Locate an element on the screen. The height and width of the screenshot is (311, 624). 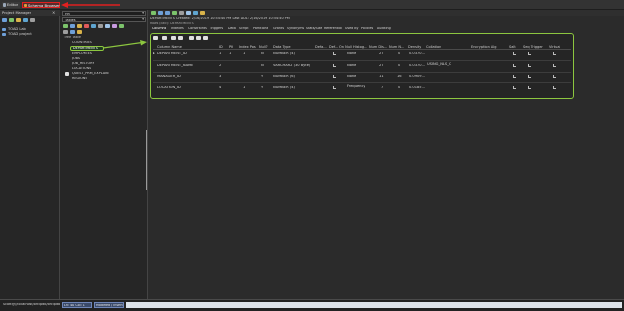
column-header-data-type: Data Type is located at coordinates (282, 47).